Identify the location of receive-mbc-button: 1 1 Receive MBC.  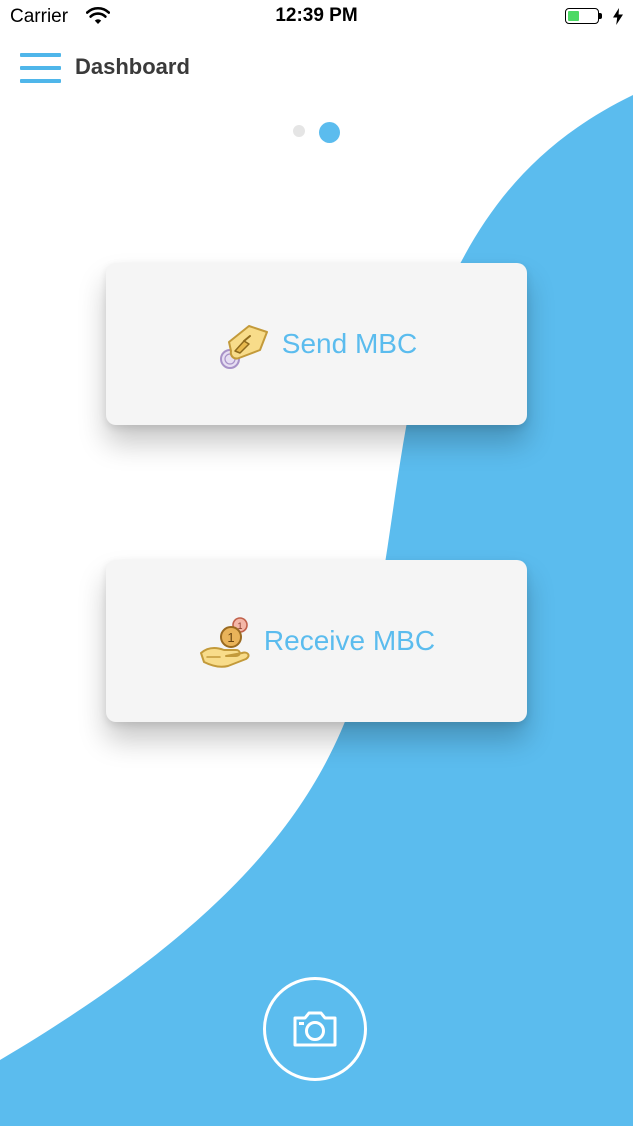
(316, 641).